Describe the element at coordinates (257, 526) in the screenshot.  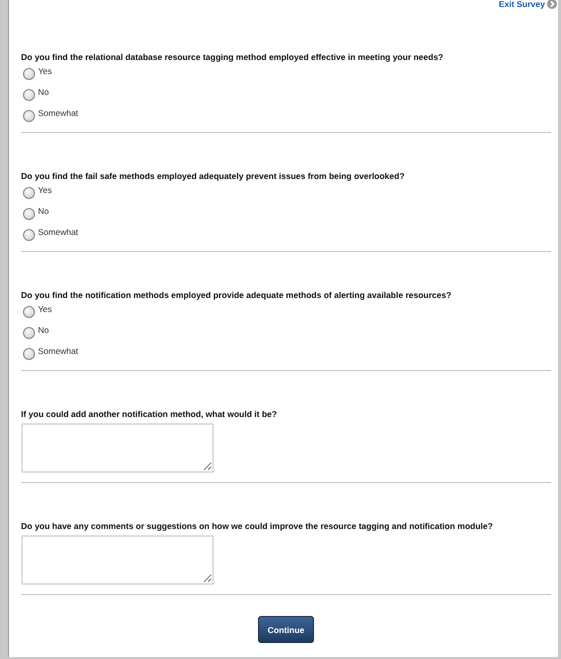
I see `question-text: Do you have any comments or suggestions on how we could improve the resource tagging and notification module?` at that location.